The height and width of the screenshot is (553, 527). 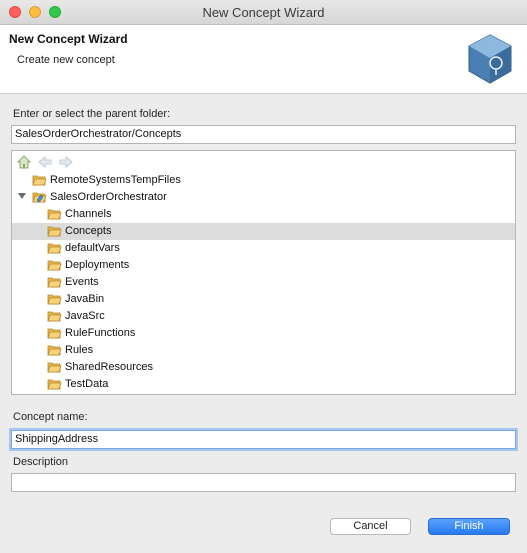 What do you see at coordinates (92, 248) in the screenshot?
I see `tree-item-label: defaultVars` at bounding box center [92, 248].